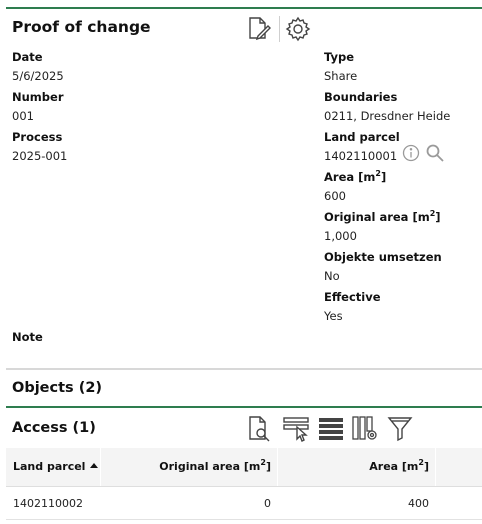 Image resolution: width=482 pixels, height=524 pixels. I want to click on list-view-icon, so click(331, 428).